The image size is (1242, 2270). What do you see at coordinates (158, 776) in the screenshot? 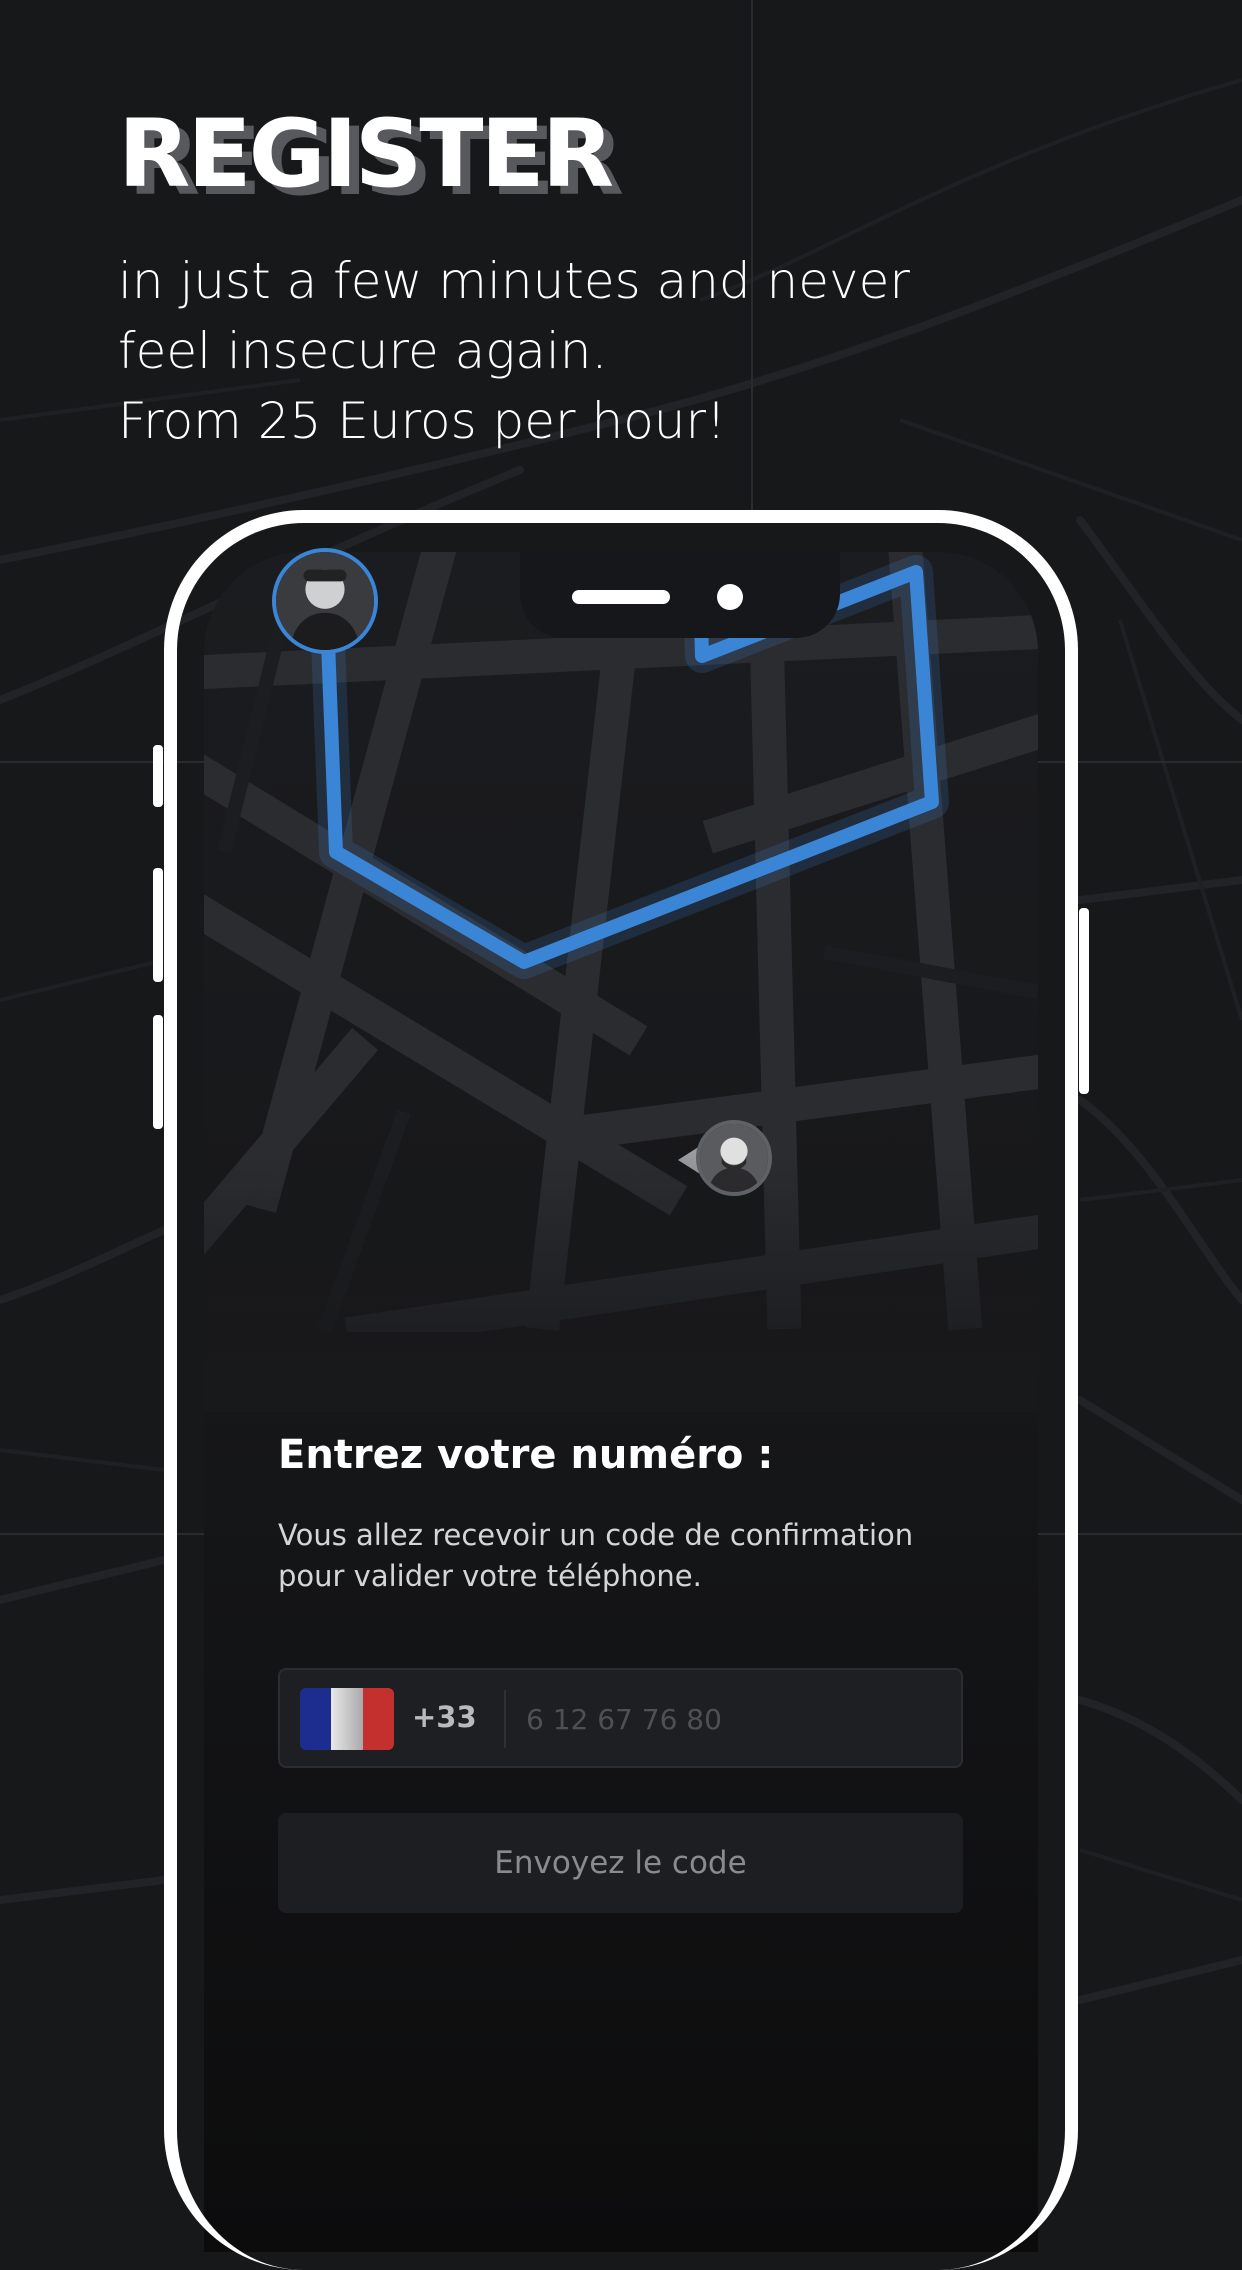
I see `phone-silent-switch` at bounding box center [158, 776].